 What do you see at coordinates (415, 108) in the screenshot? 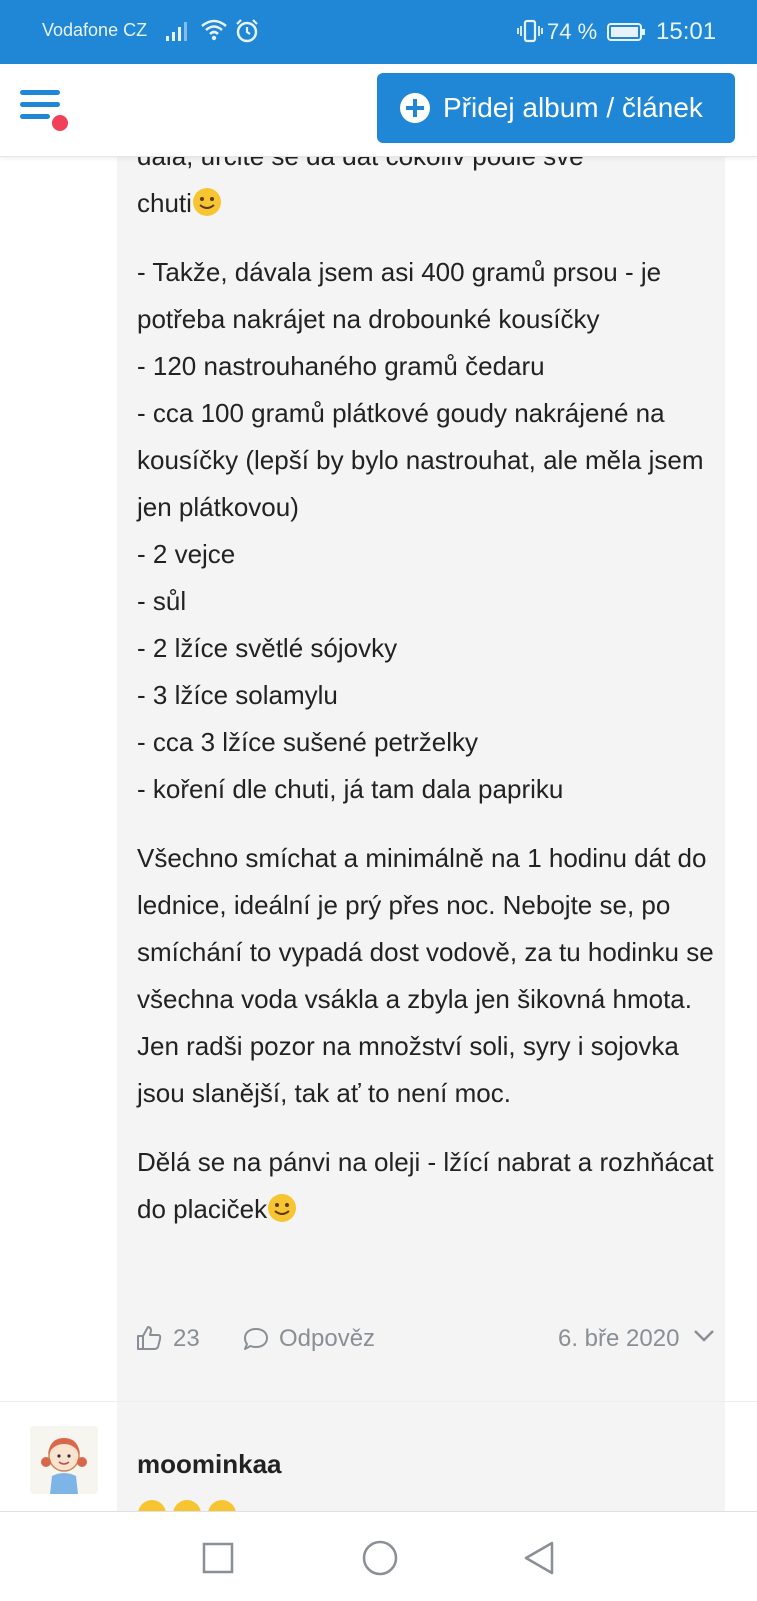
I see `plus-circle-icon` at bounding box center [415, 108].